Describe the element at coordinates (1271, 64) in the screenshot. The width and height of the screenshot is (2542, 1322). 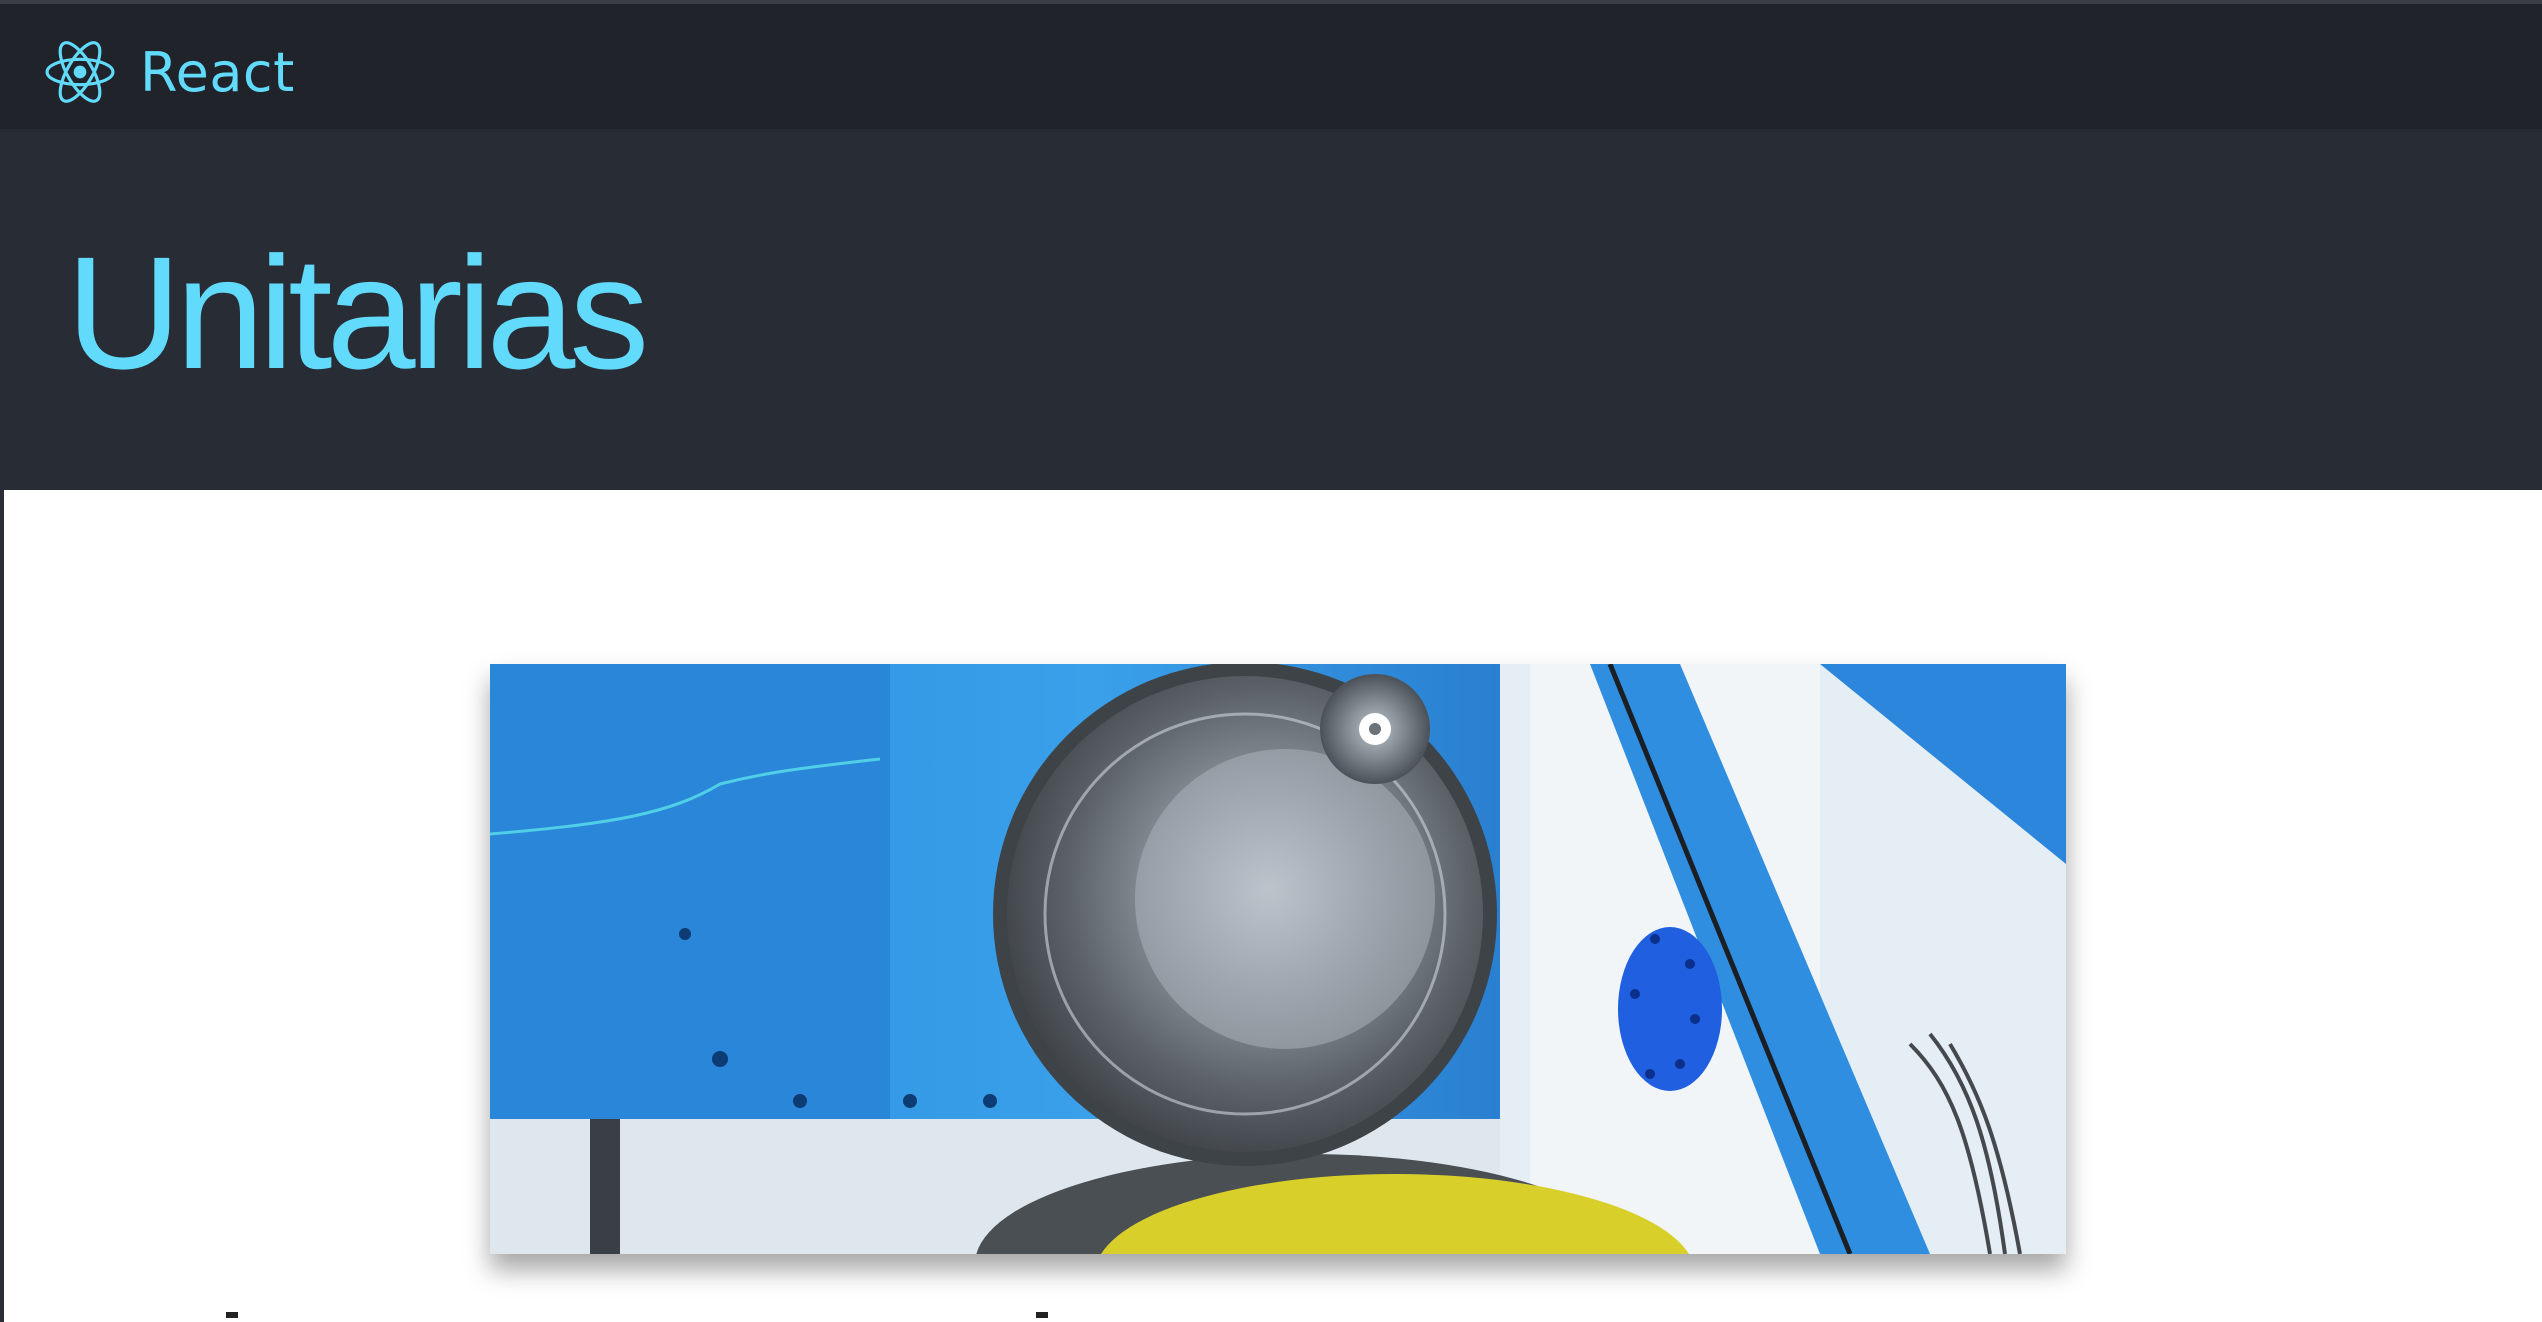
I see `top-navbar: React` at that location.